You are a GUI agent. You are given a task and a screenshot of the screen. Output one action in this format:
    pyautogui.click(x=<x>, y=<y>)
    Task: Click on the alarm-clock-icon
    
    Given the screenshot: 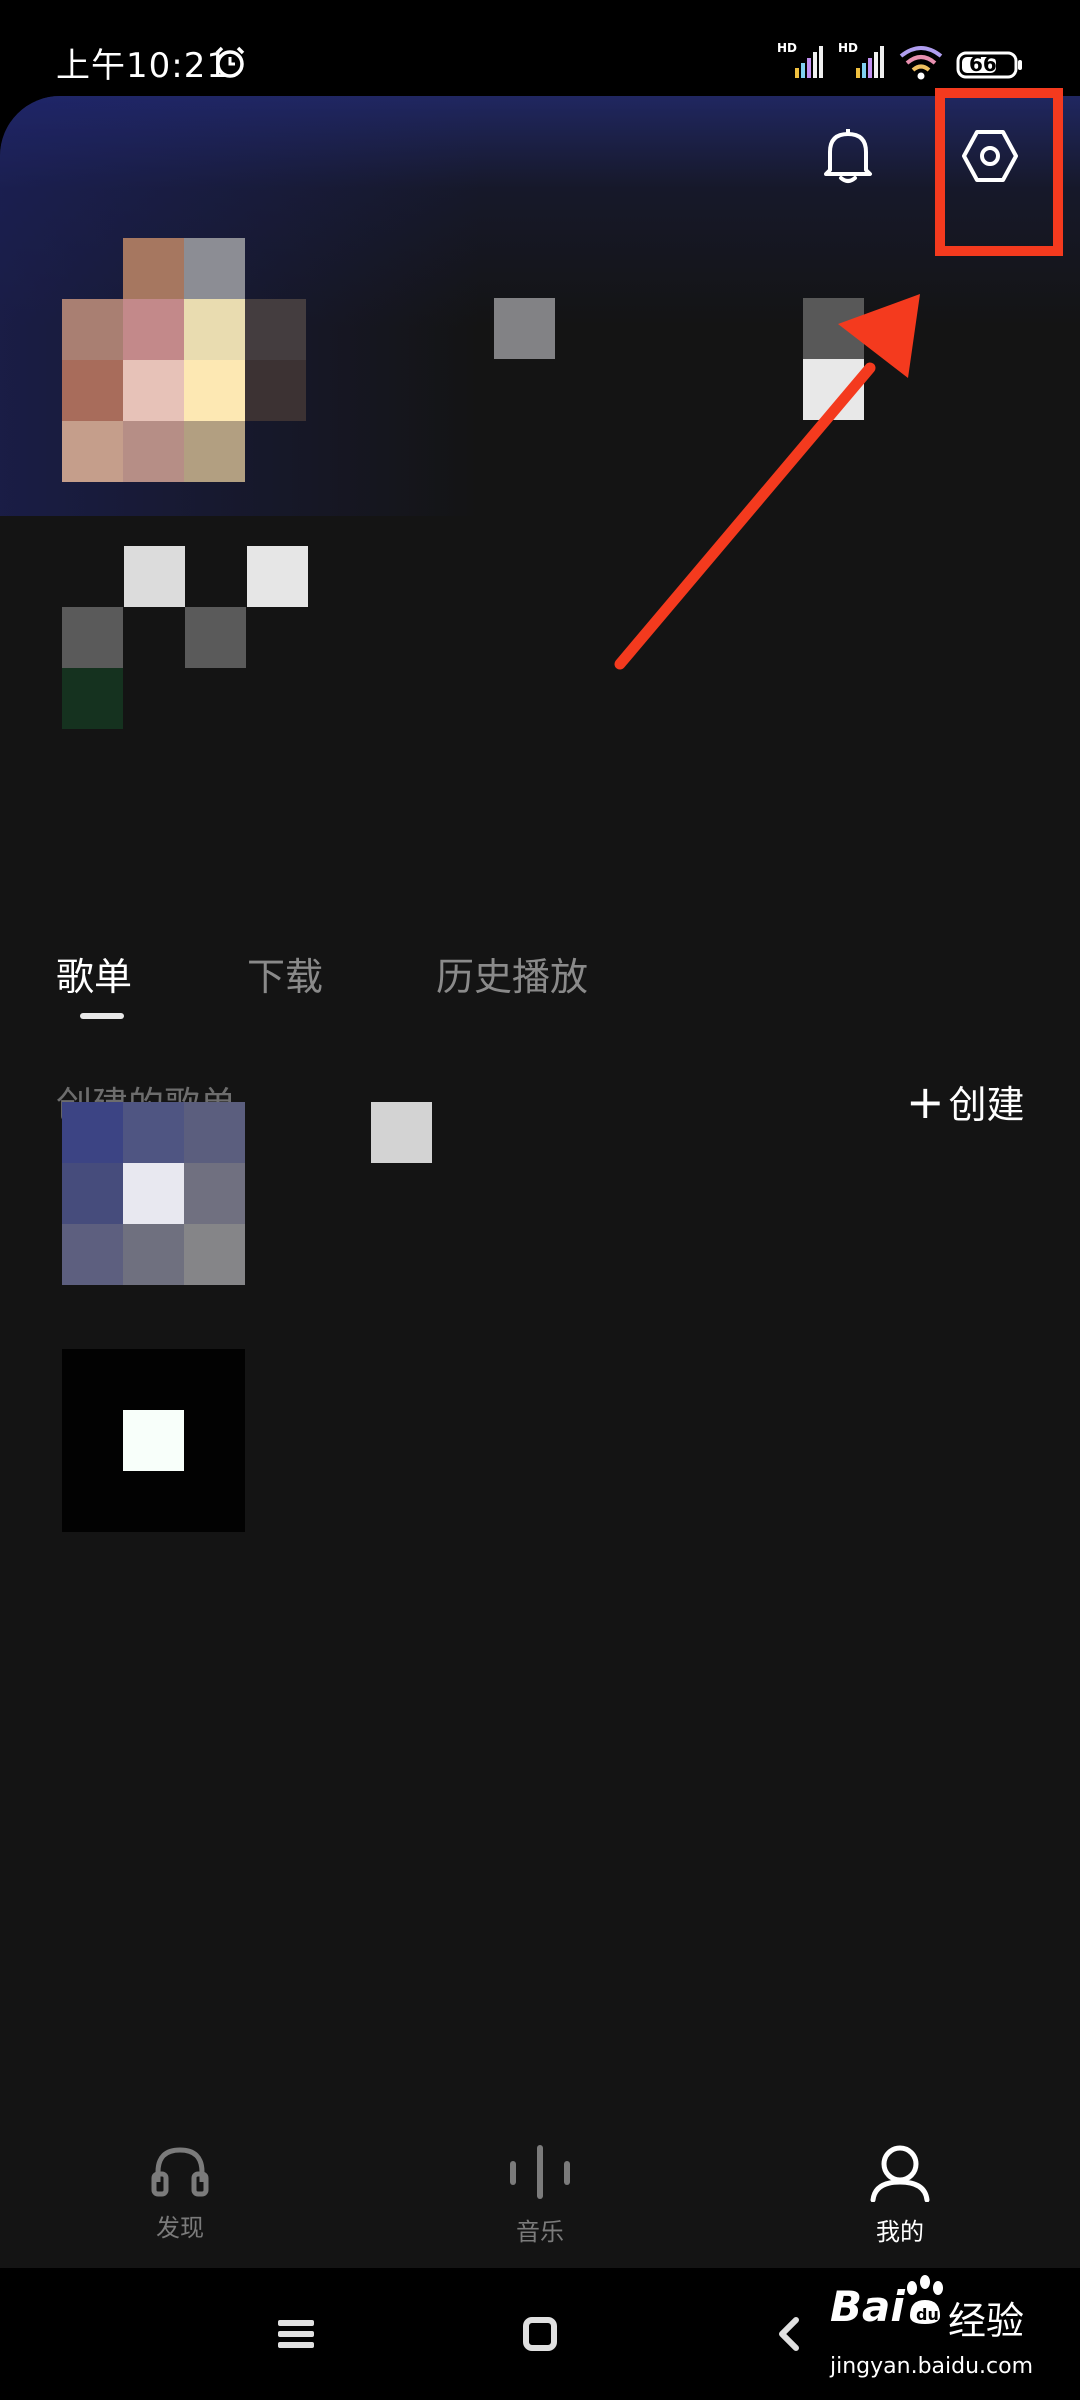 What is the action you would take?
    pyautogui.click(x=230, y=62)
    